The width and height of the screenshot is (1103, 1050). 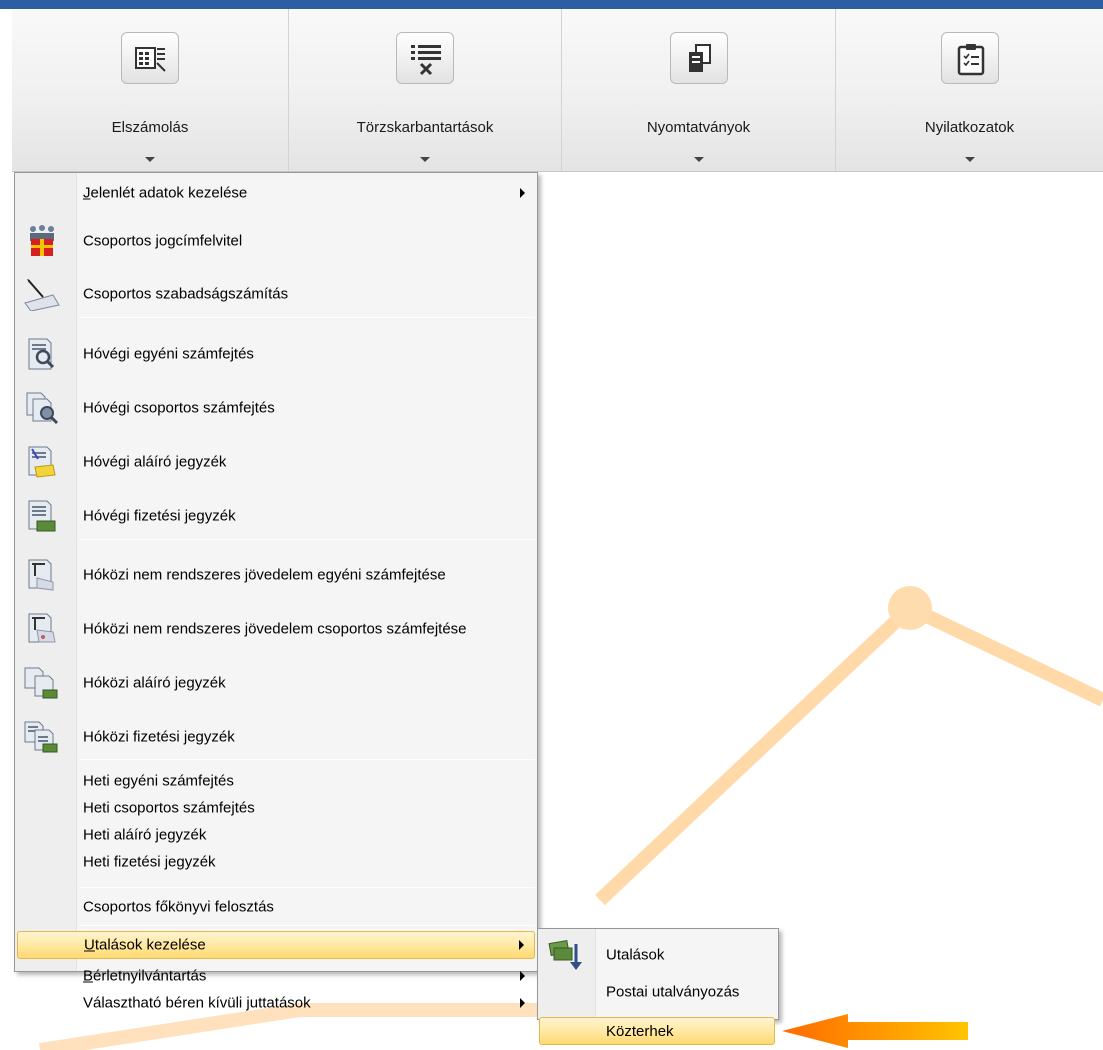 I want to click on ribbon-label-elszamolas: Elszámolás, so click(x=150, y=127).